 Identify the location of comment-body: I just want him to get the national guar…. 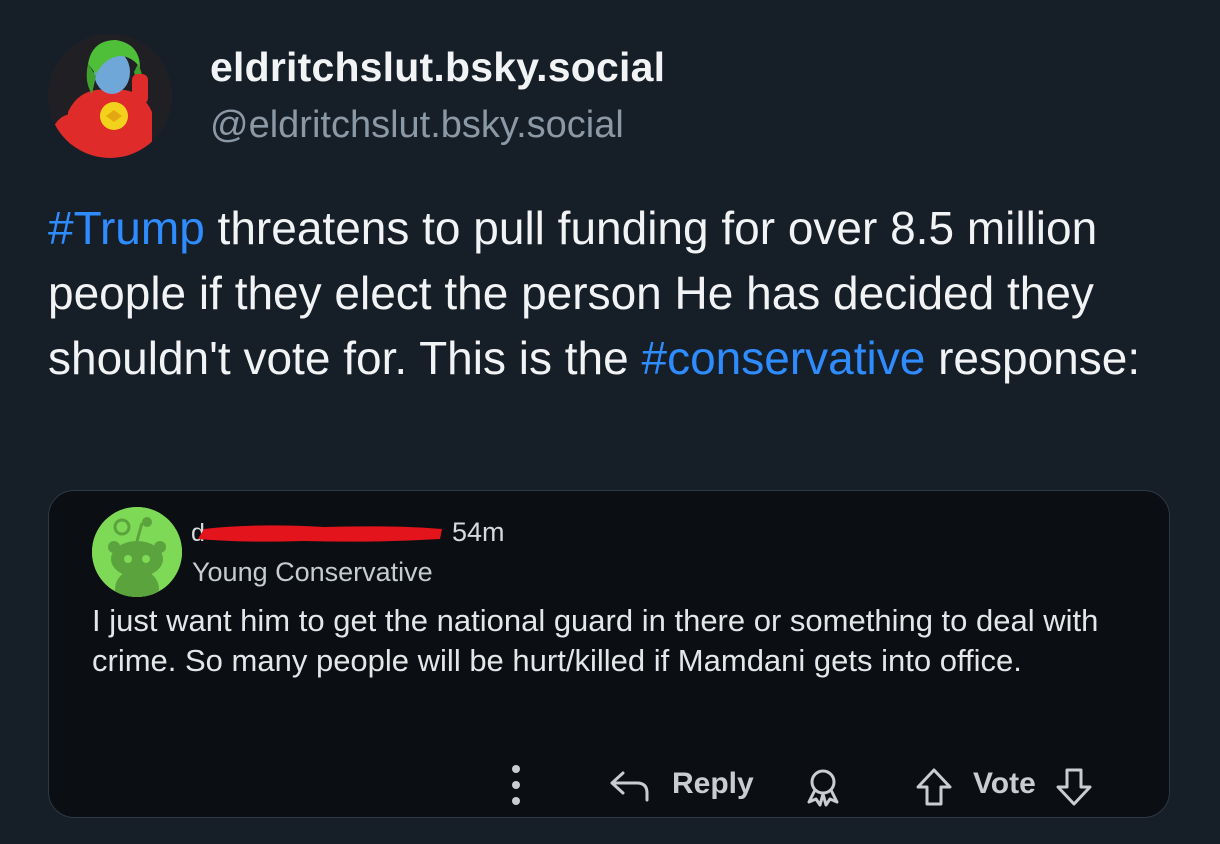
(595, 640).